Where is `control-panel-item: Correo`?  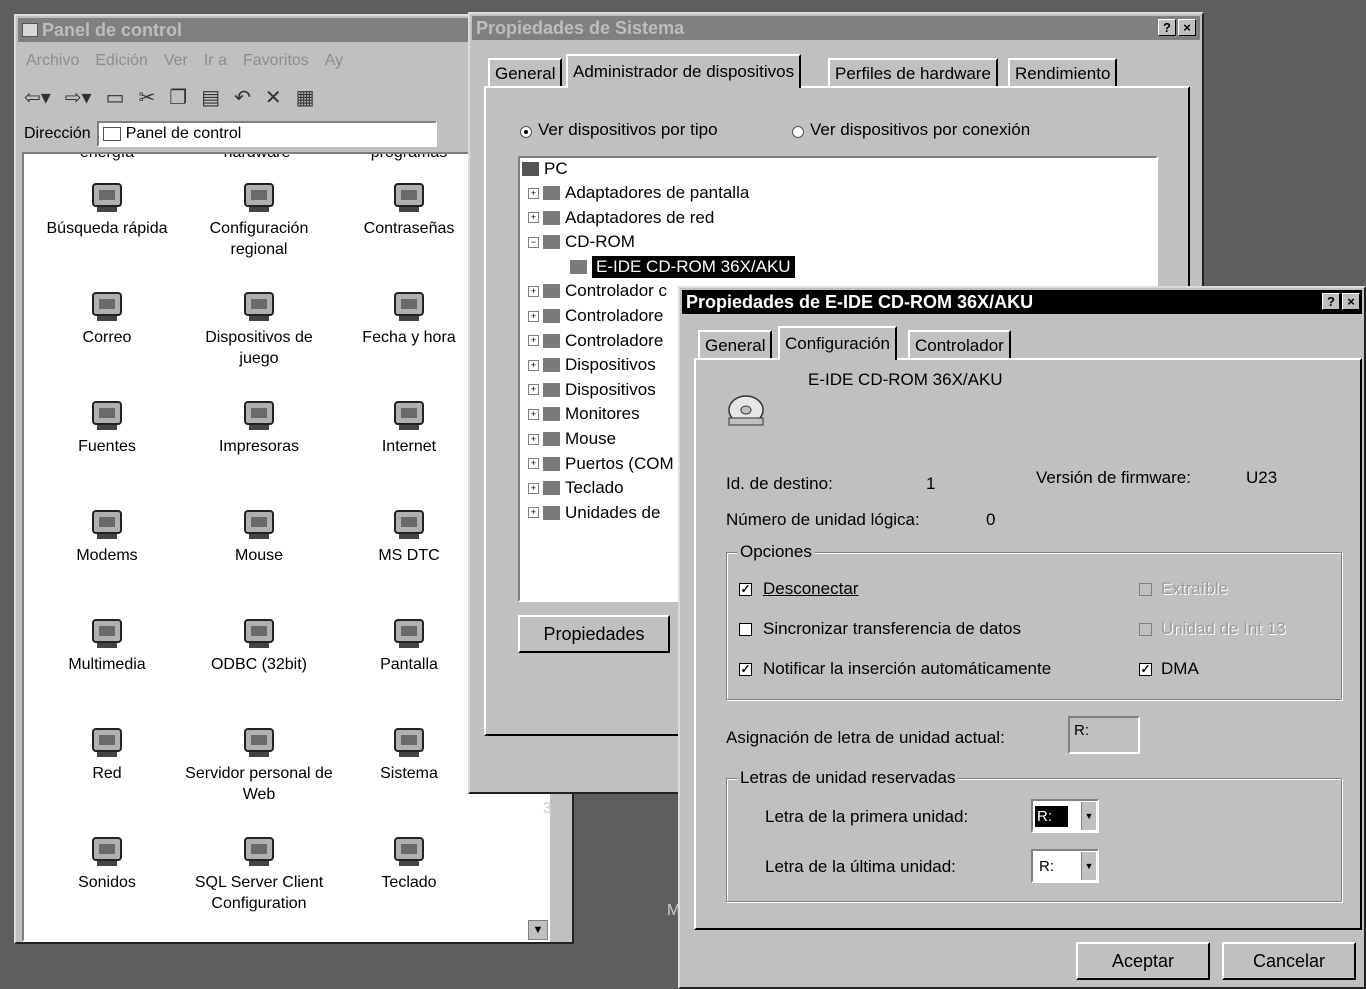 control-panel-item: Correo is located at coordinates (107, 316).